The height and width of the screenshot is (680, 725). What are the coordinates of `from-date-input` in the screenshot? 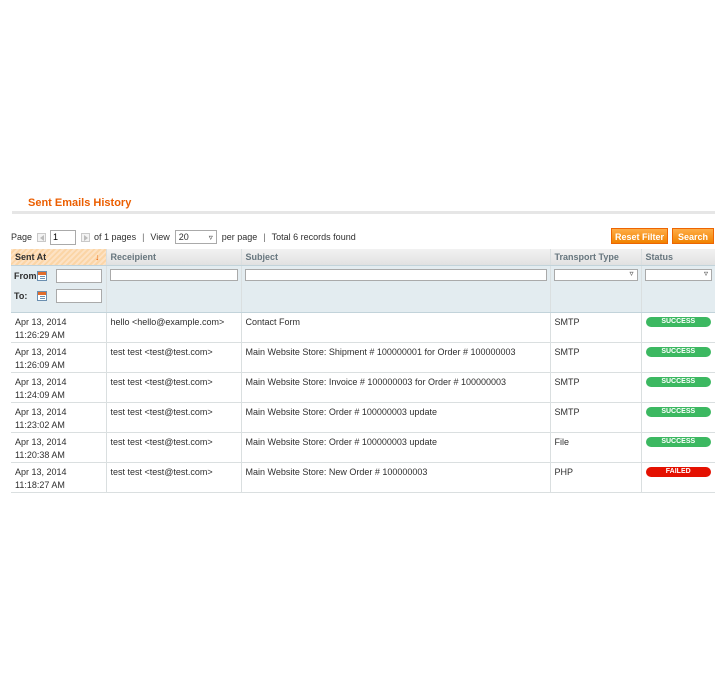 It's located at (79, 275).